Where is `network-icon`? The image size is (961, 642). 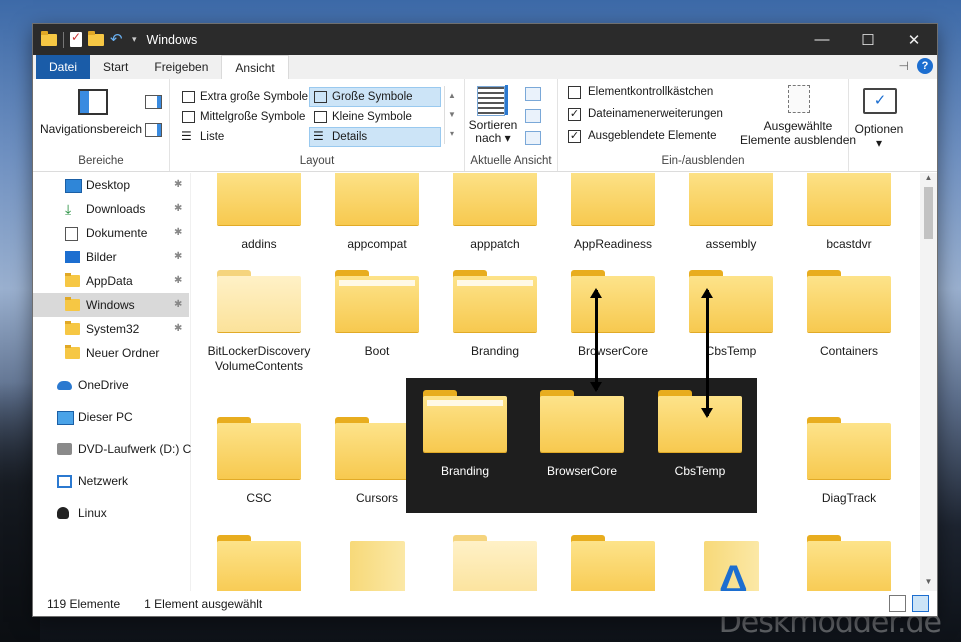
network-icon is located at coordinates (64, 481).